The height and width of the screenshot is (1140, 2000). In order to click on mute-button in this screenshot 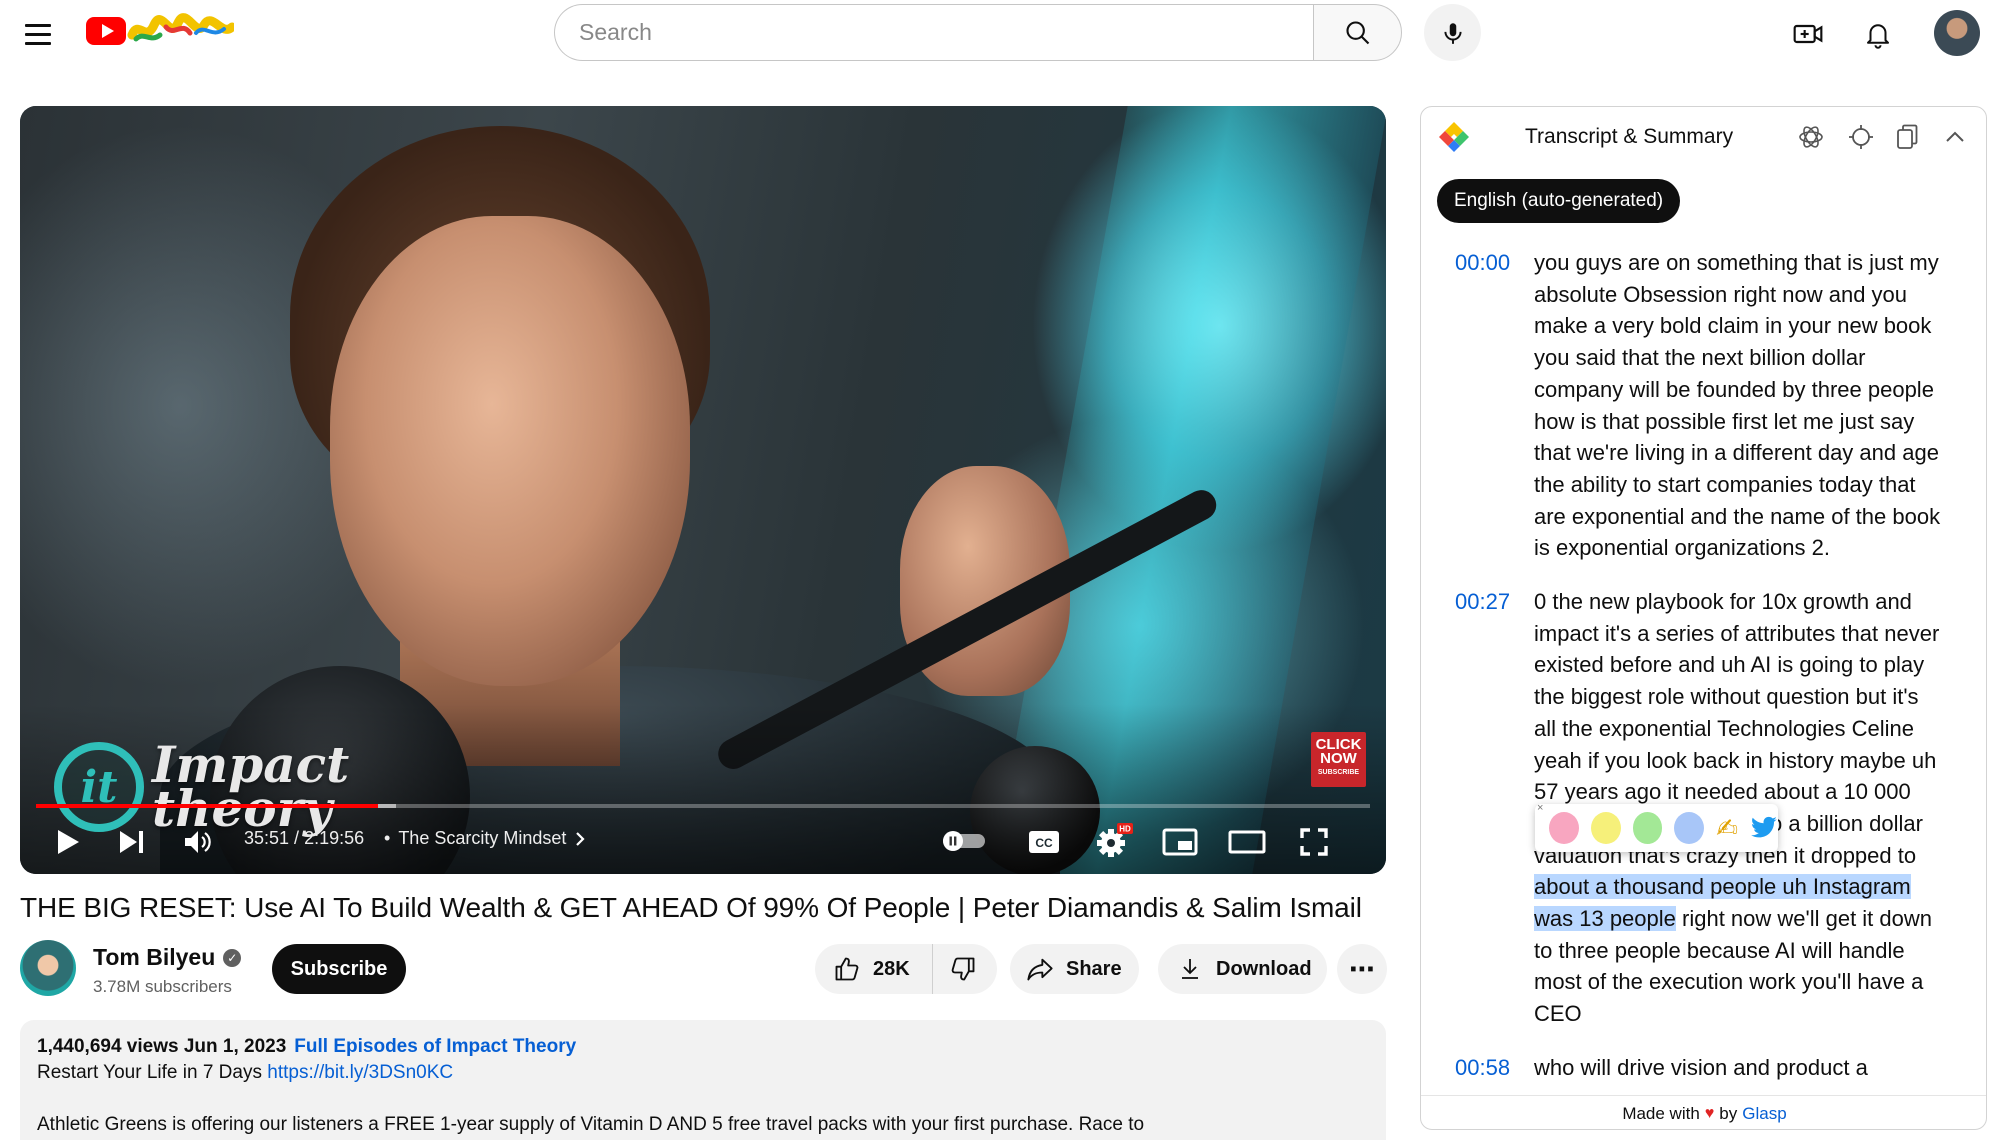, I will do `click(198, 842)`.